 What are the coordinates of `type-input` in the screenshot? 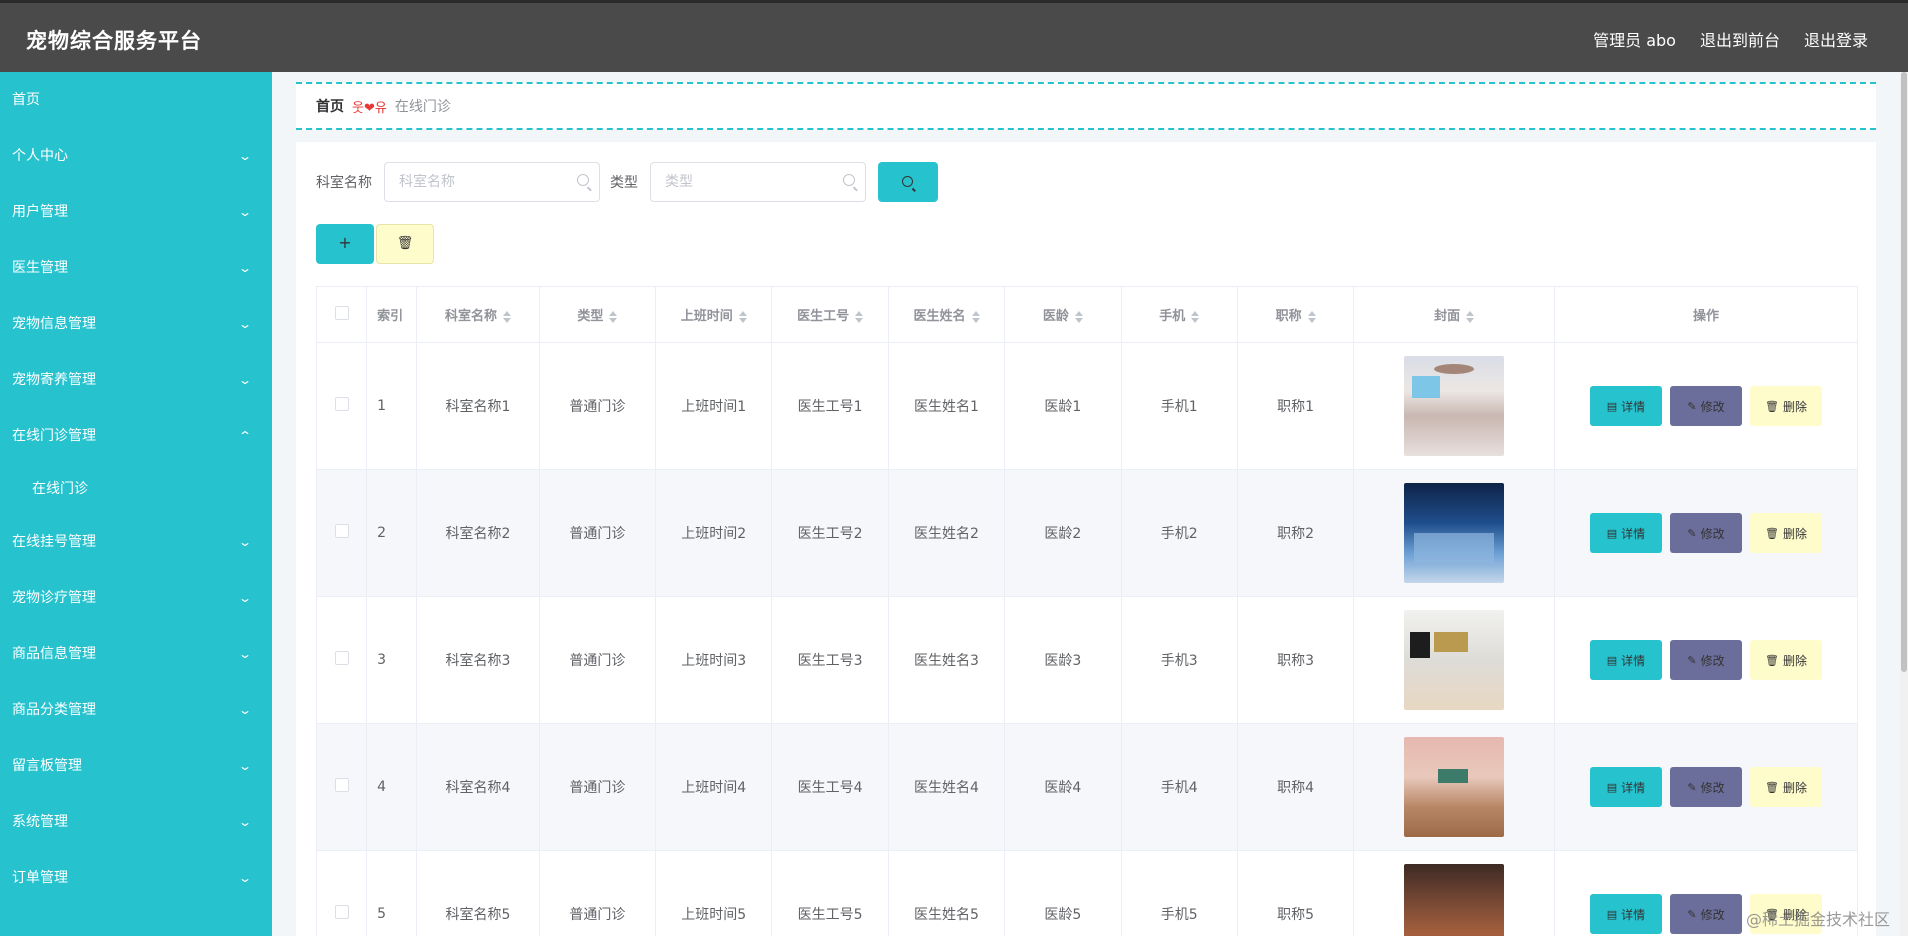 It's located at (758, 182).